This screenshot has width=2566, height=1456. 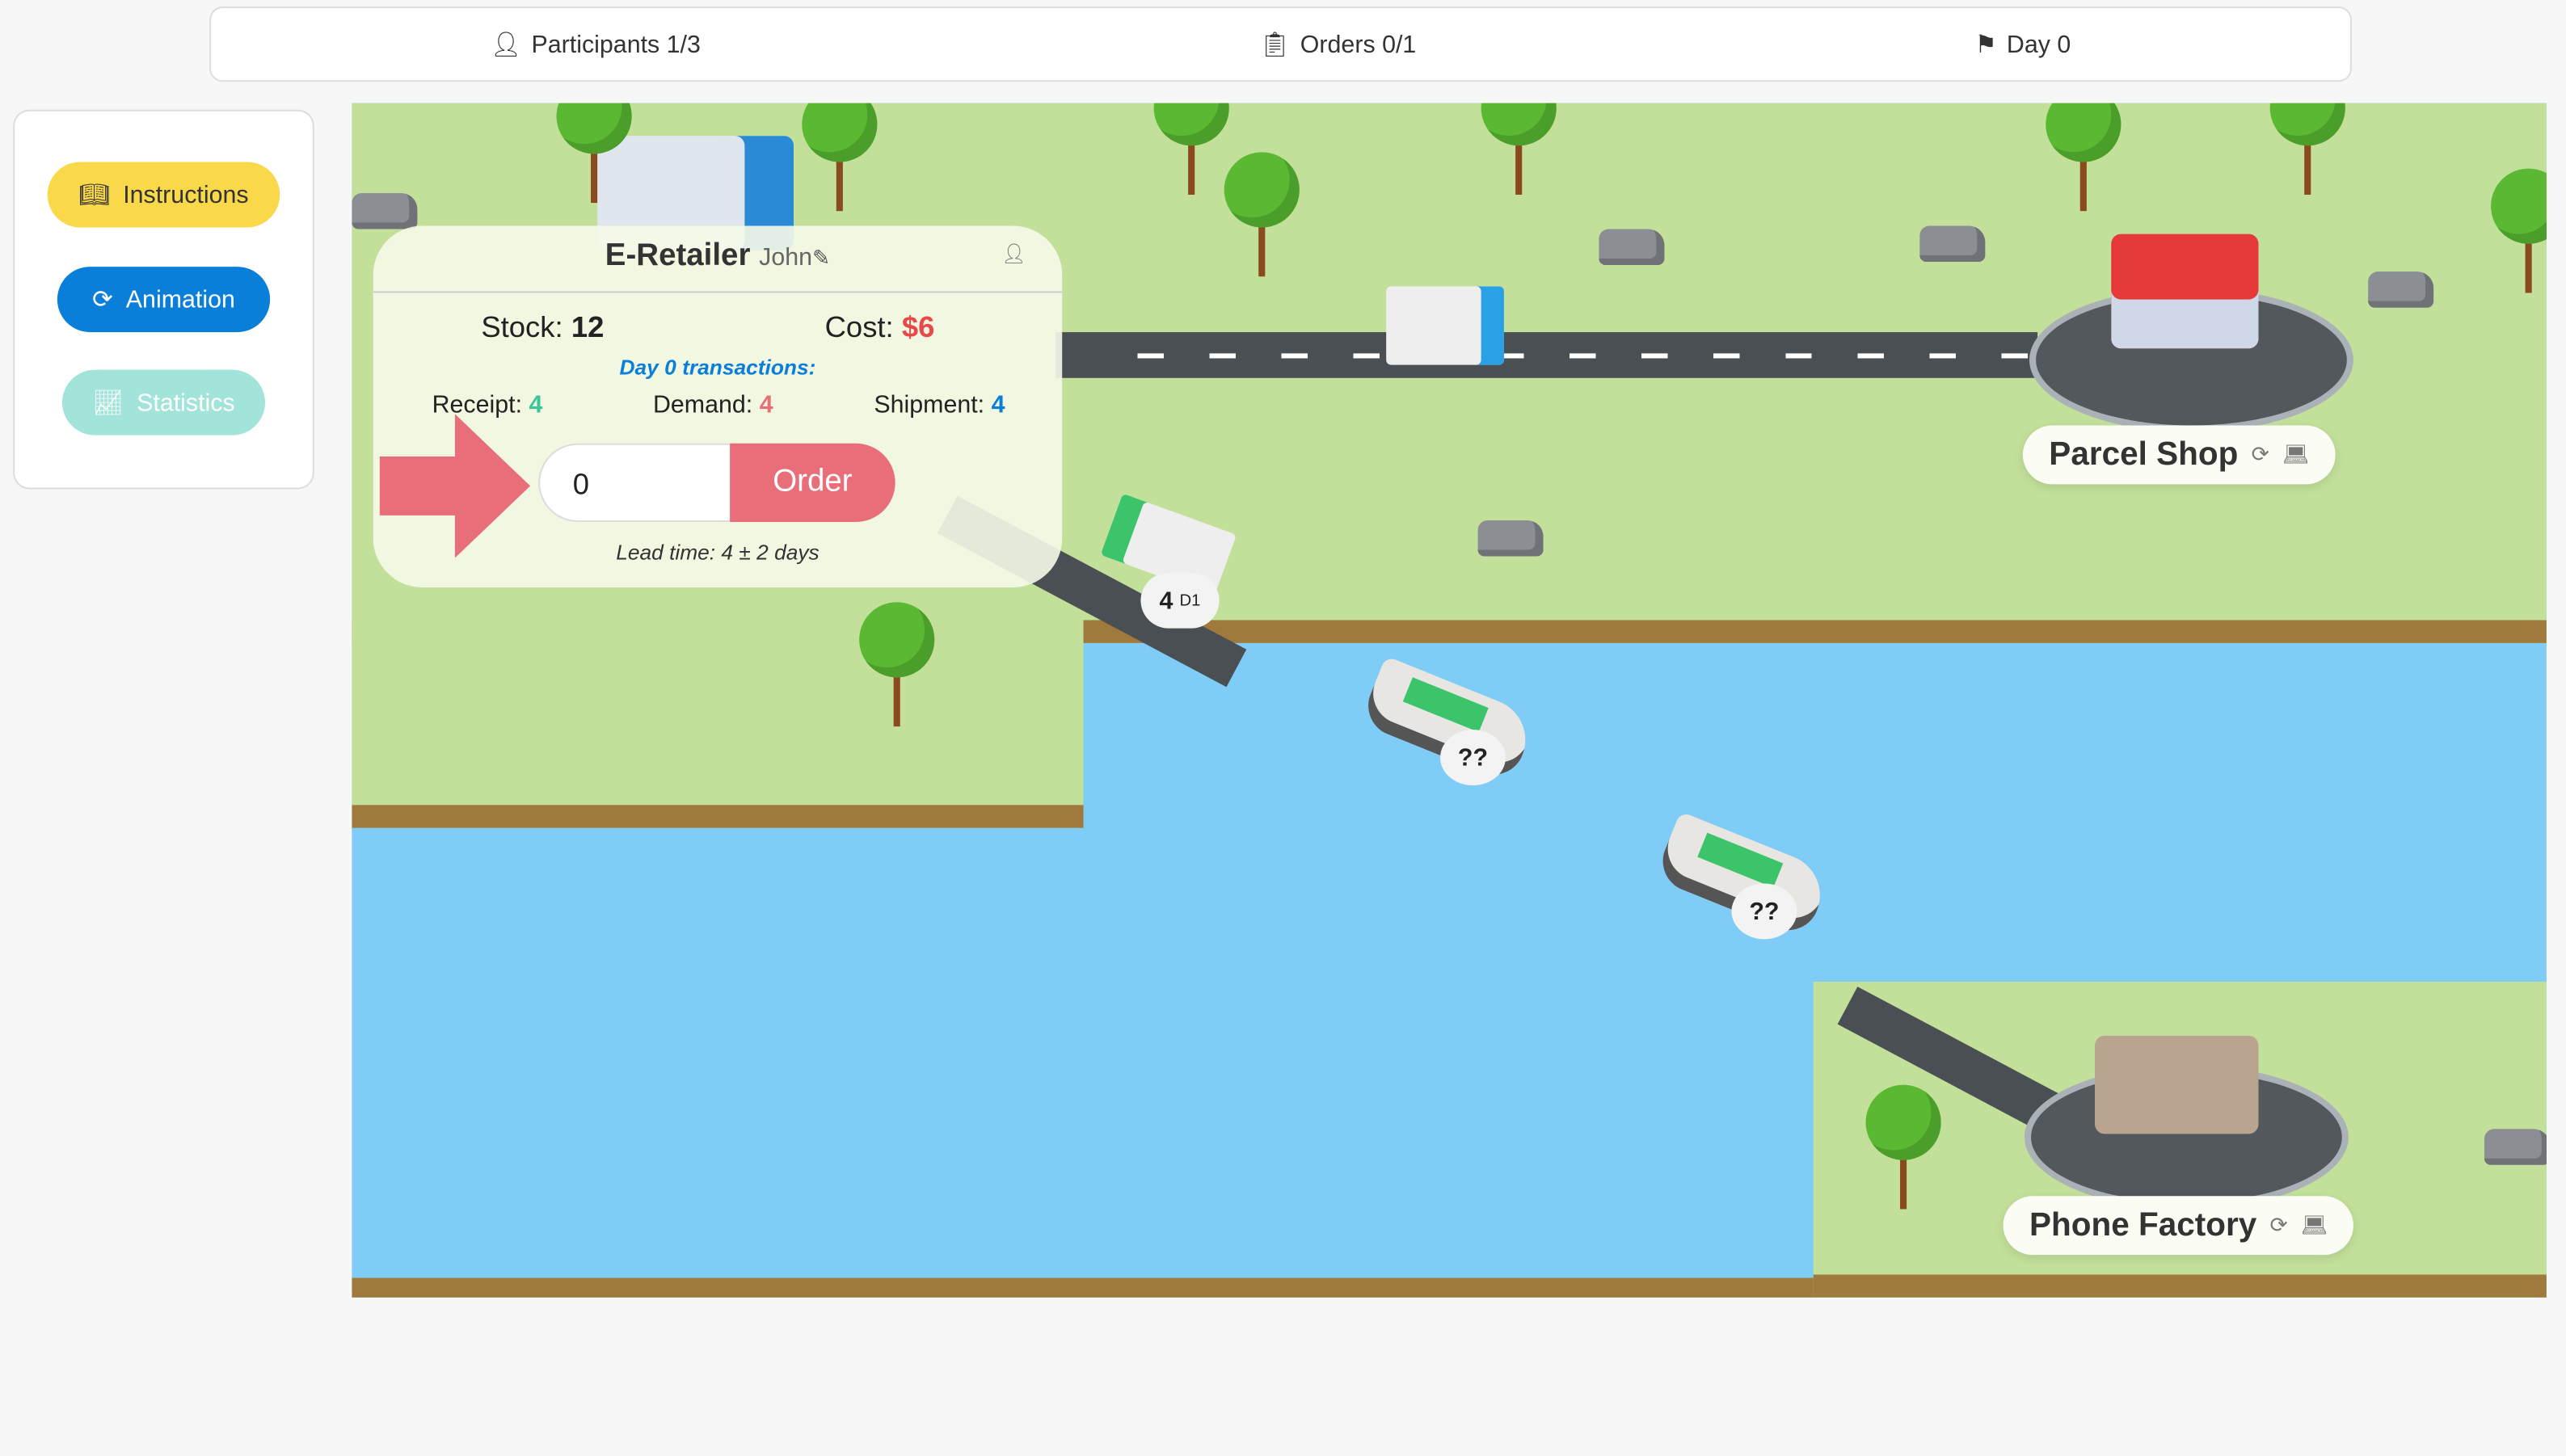 What do you see at coordinates (94, 195) in the screenshot?
I see `book-icon: 📖︎` at bounding box center [94, 195].